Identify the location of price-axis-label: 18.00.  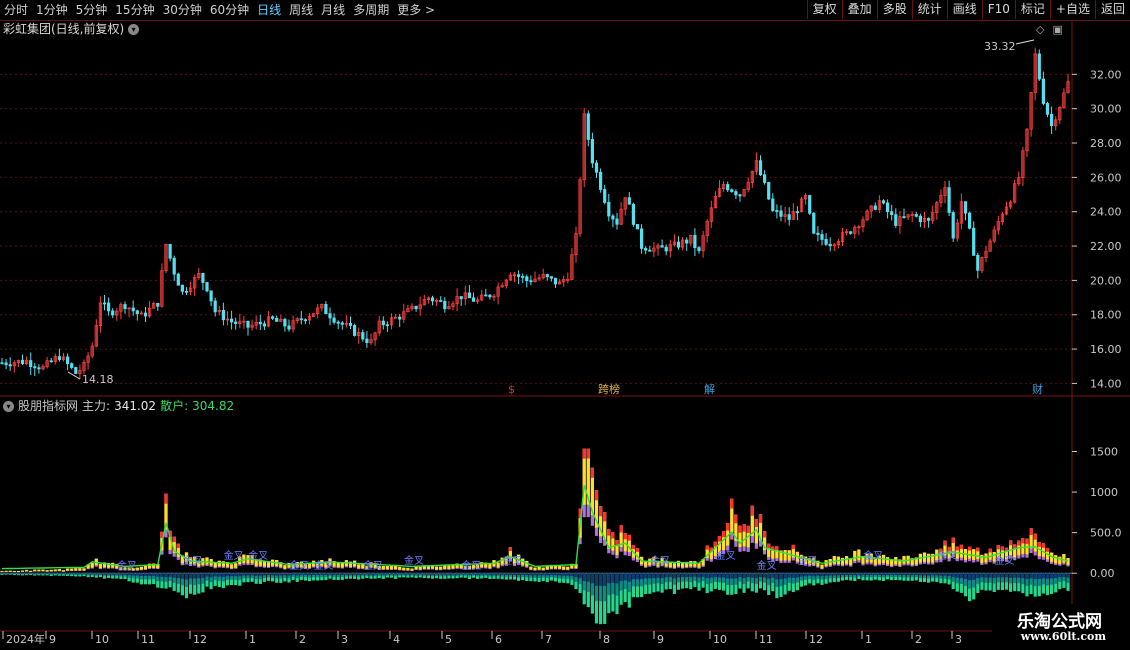
(1106, 315).